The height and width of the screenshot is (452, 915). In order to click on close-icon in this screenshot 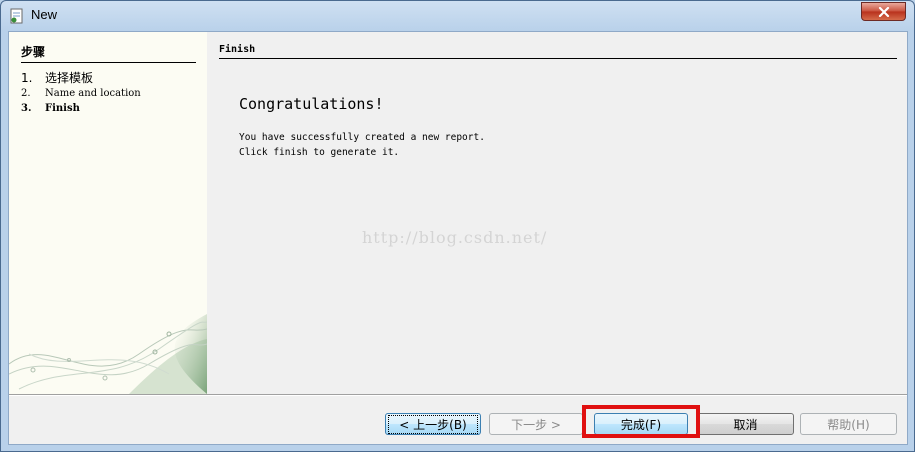, I will do `click(883, 11)`.